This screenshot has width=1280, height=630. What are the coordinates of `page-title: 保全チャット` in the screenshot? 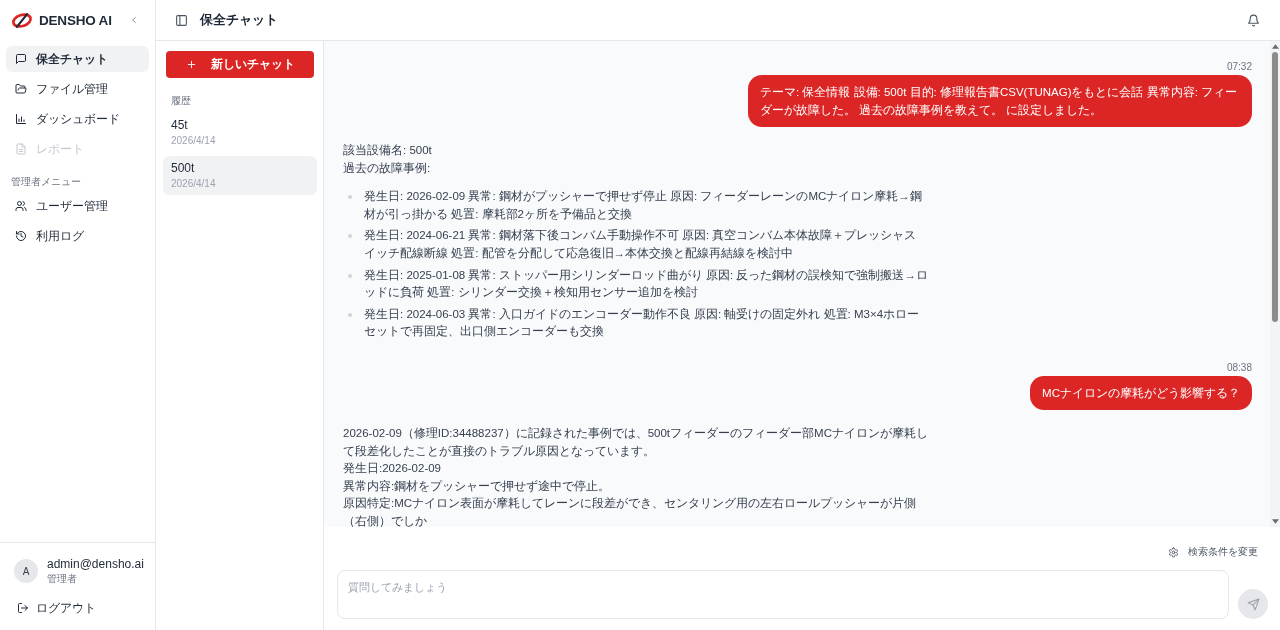 It's located at (239, 20).